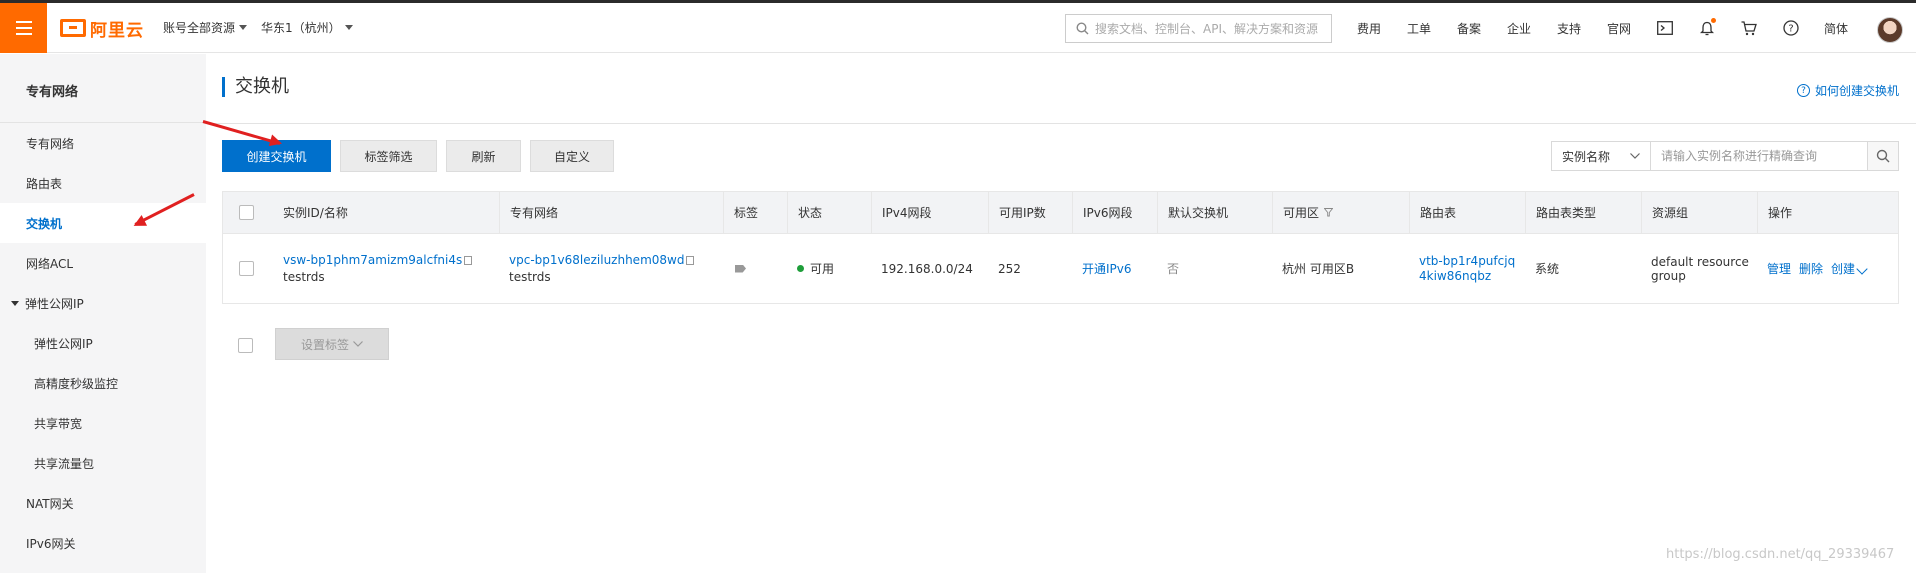 The height and width of the screenshot is (573, 1916). Describe the element at coordinates (103, 223) in the screenshot. I see `sidebar-item-vswitches: 交换机` at that location.